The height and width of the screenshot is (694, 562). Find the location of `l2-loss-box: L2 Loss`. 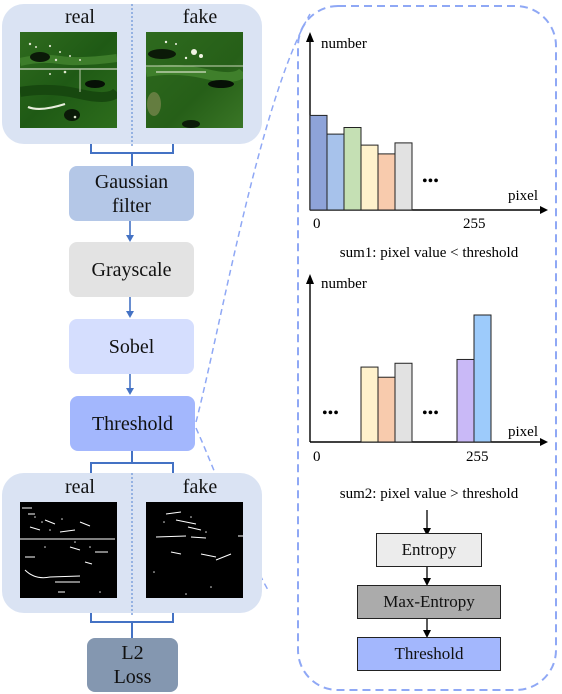

l2-loss-box: L2 Loss is located at coordinates (132, 665).